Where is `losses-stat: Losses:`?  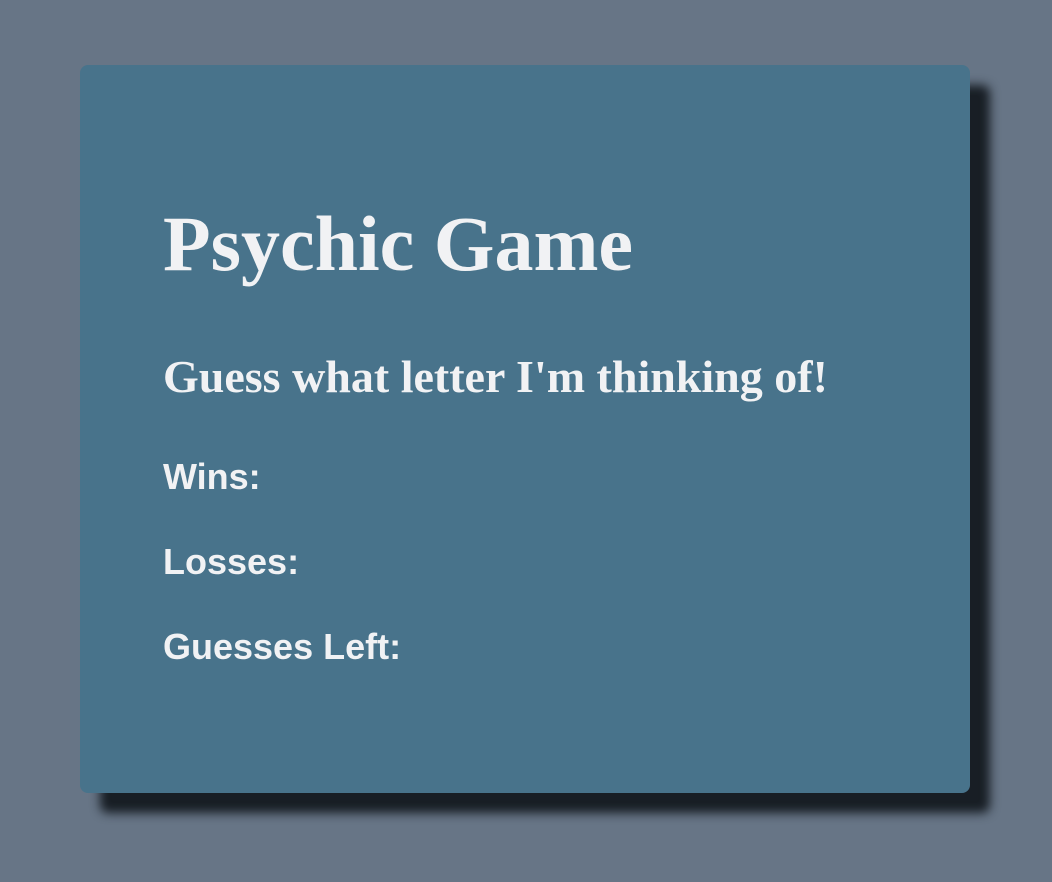 losses-stat: Losses: is located at coordinates (235, 562).